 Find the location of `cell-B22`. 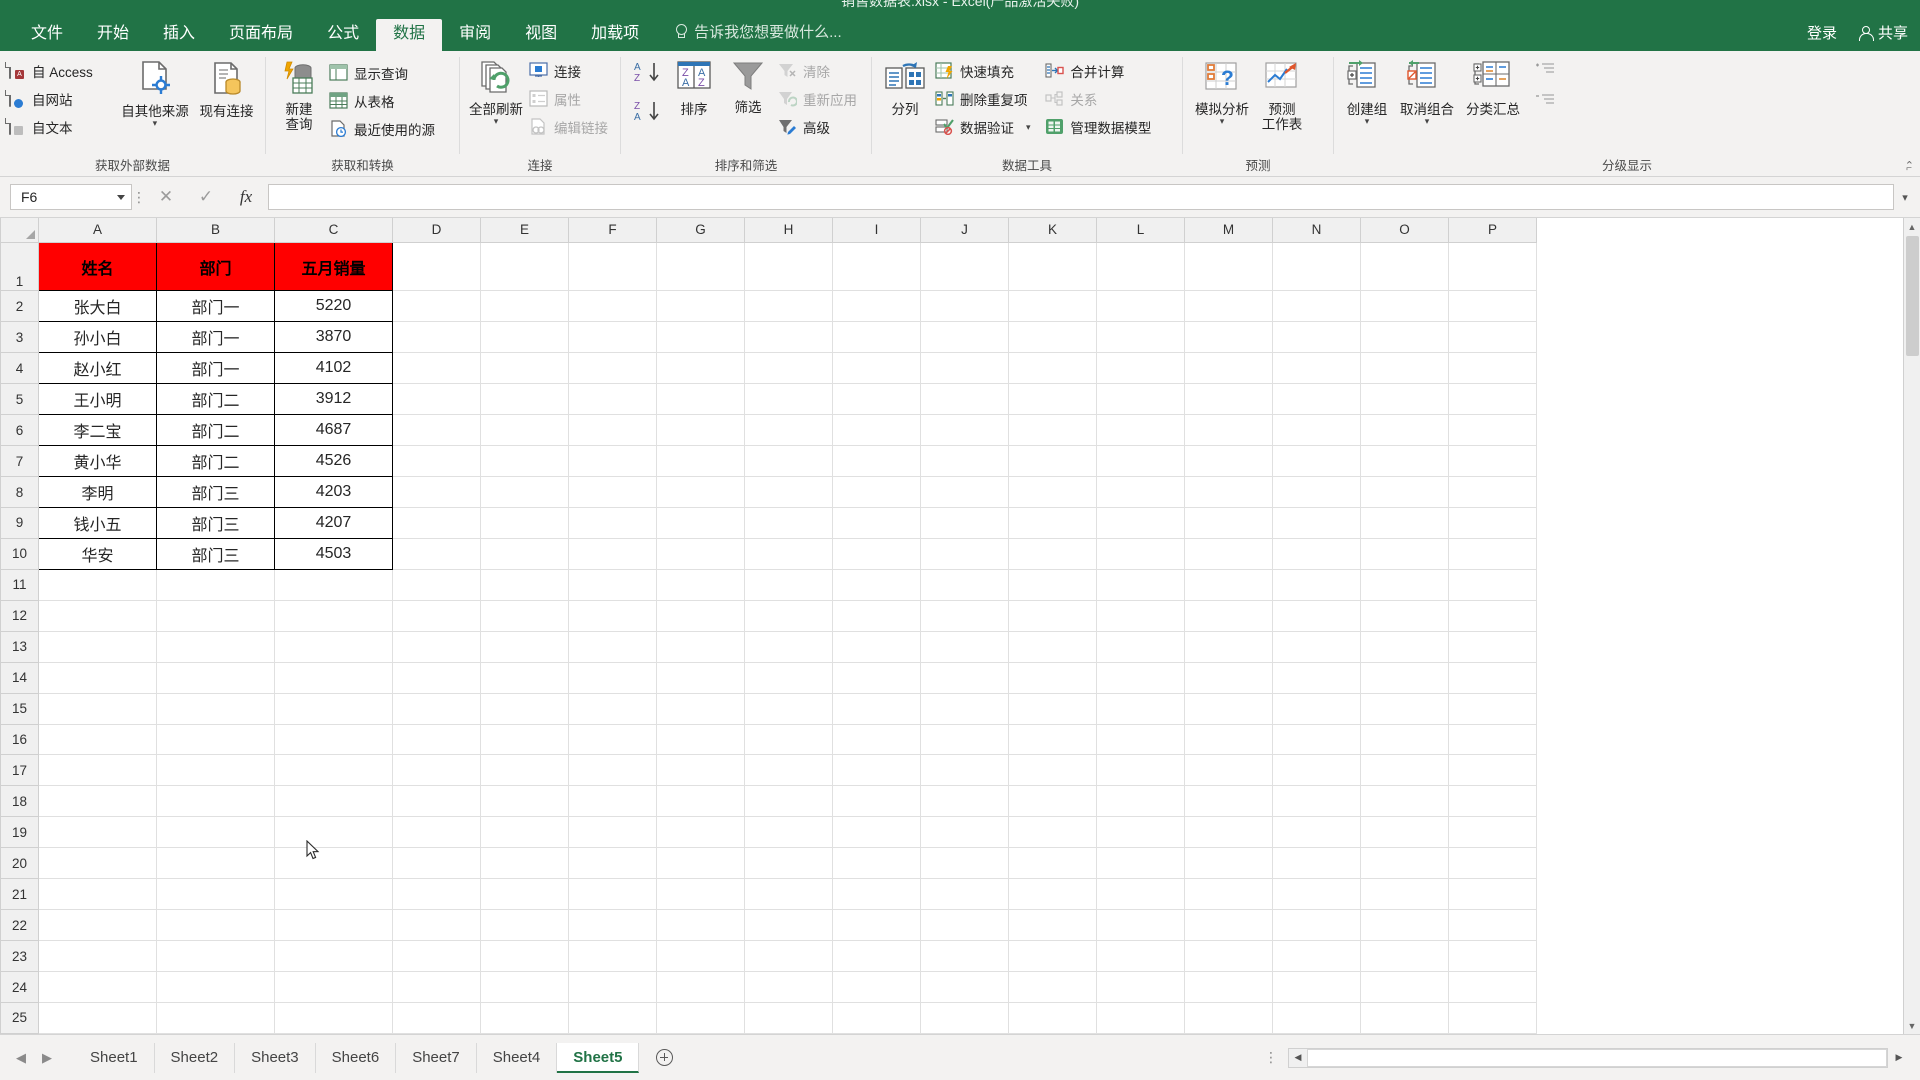

cell-B22 is located at coordinates (215, 925).